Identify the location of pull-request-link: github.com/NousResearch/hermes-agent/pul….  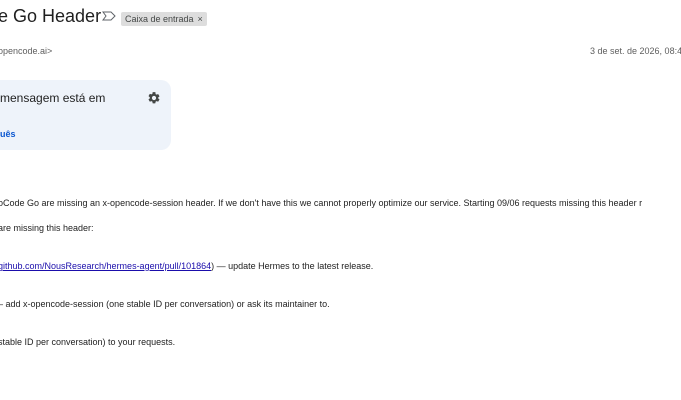
(105, 266).